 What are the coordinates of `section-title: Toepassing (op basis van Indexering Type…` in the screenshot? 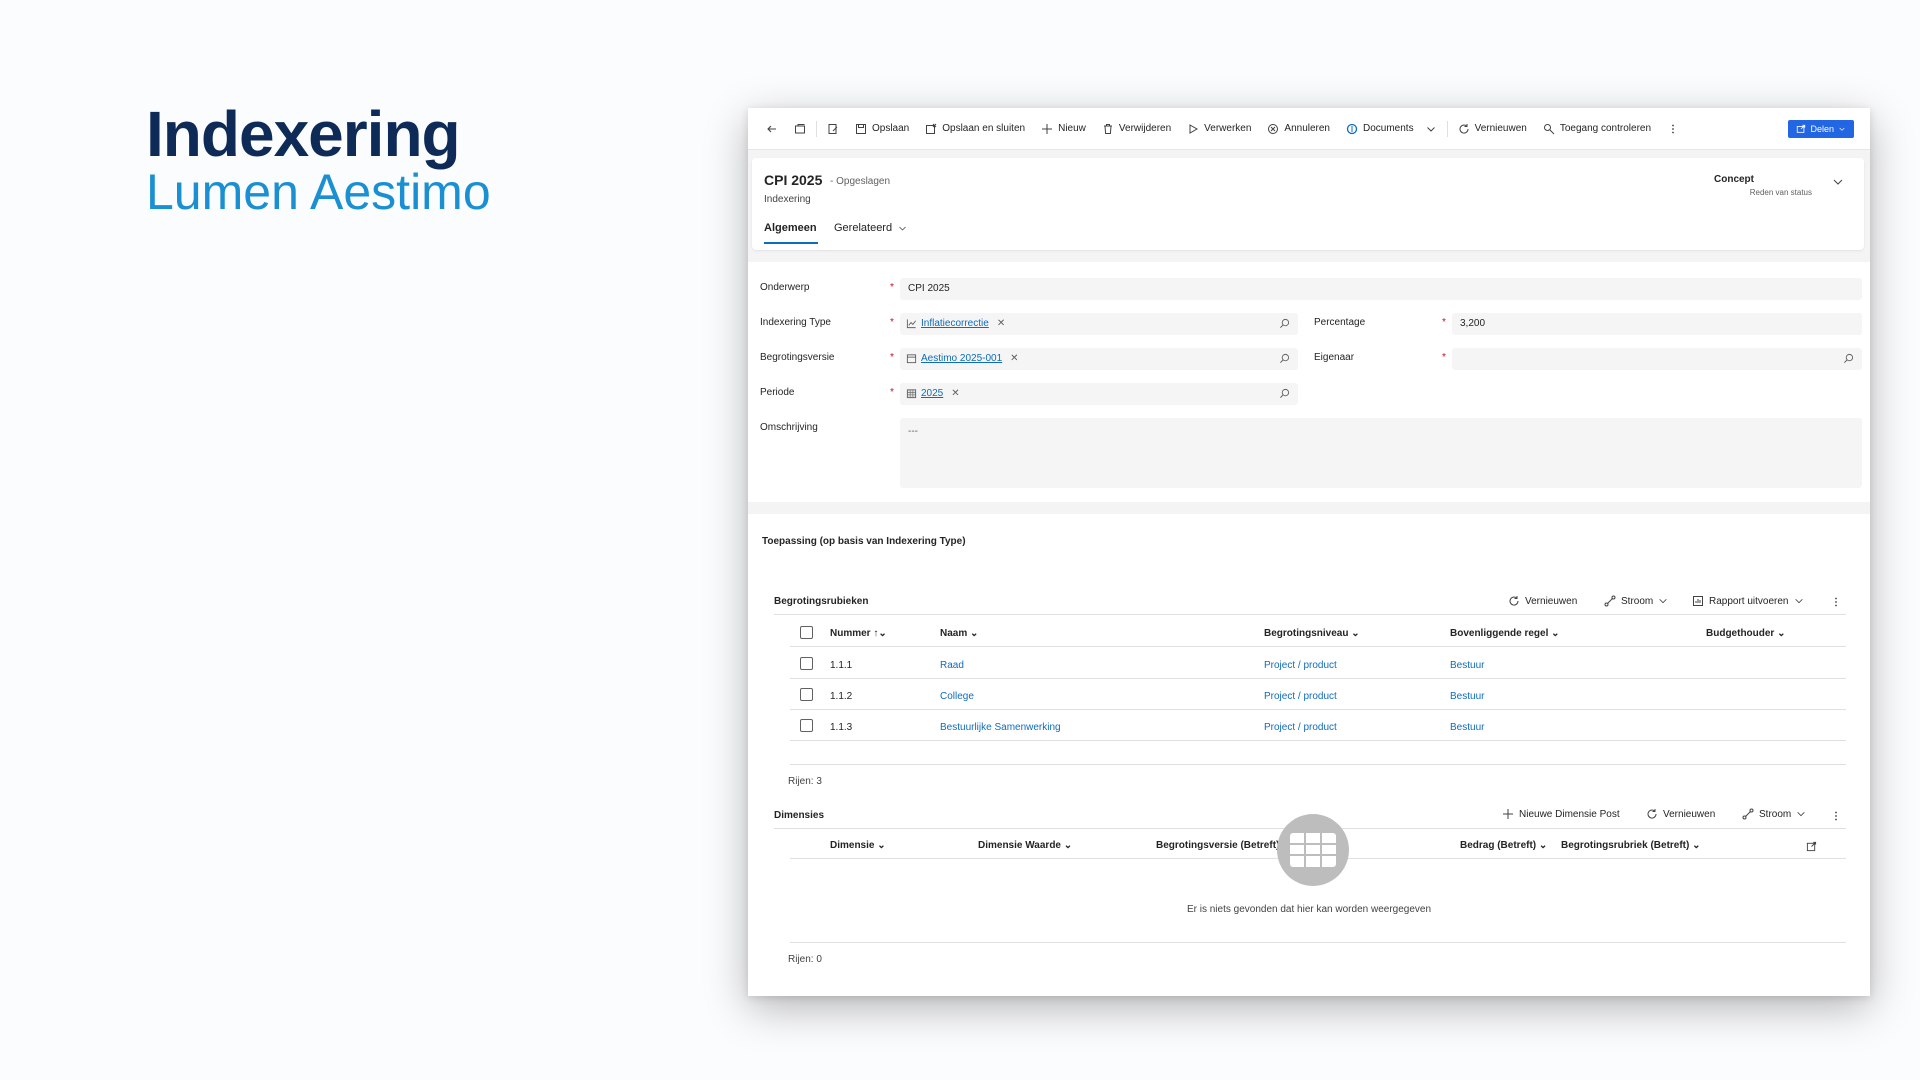 It's located at (864, 541).